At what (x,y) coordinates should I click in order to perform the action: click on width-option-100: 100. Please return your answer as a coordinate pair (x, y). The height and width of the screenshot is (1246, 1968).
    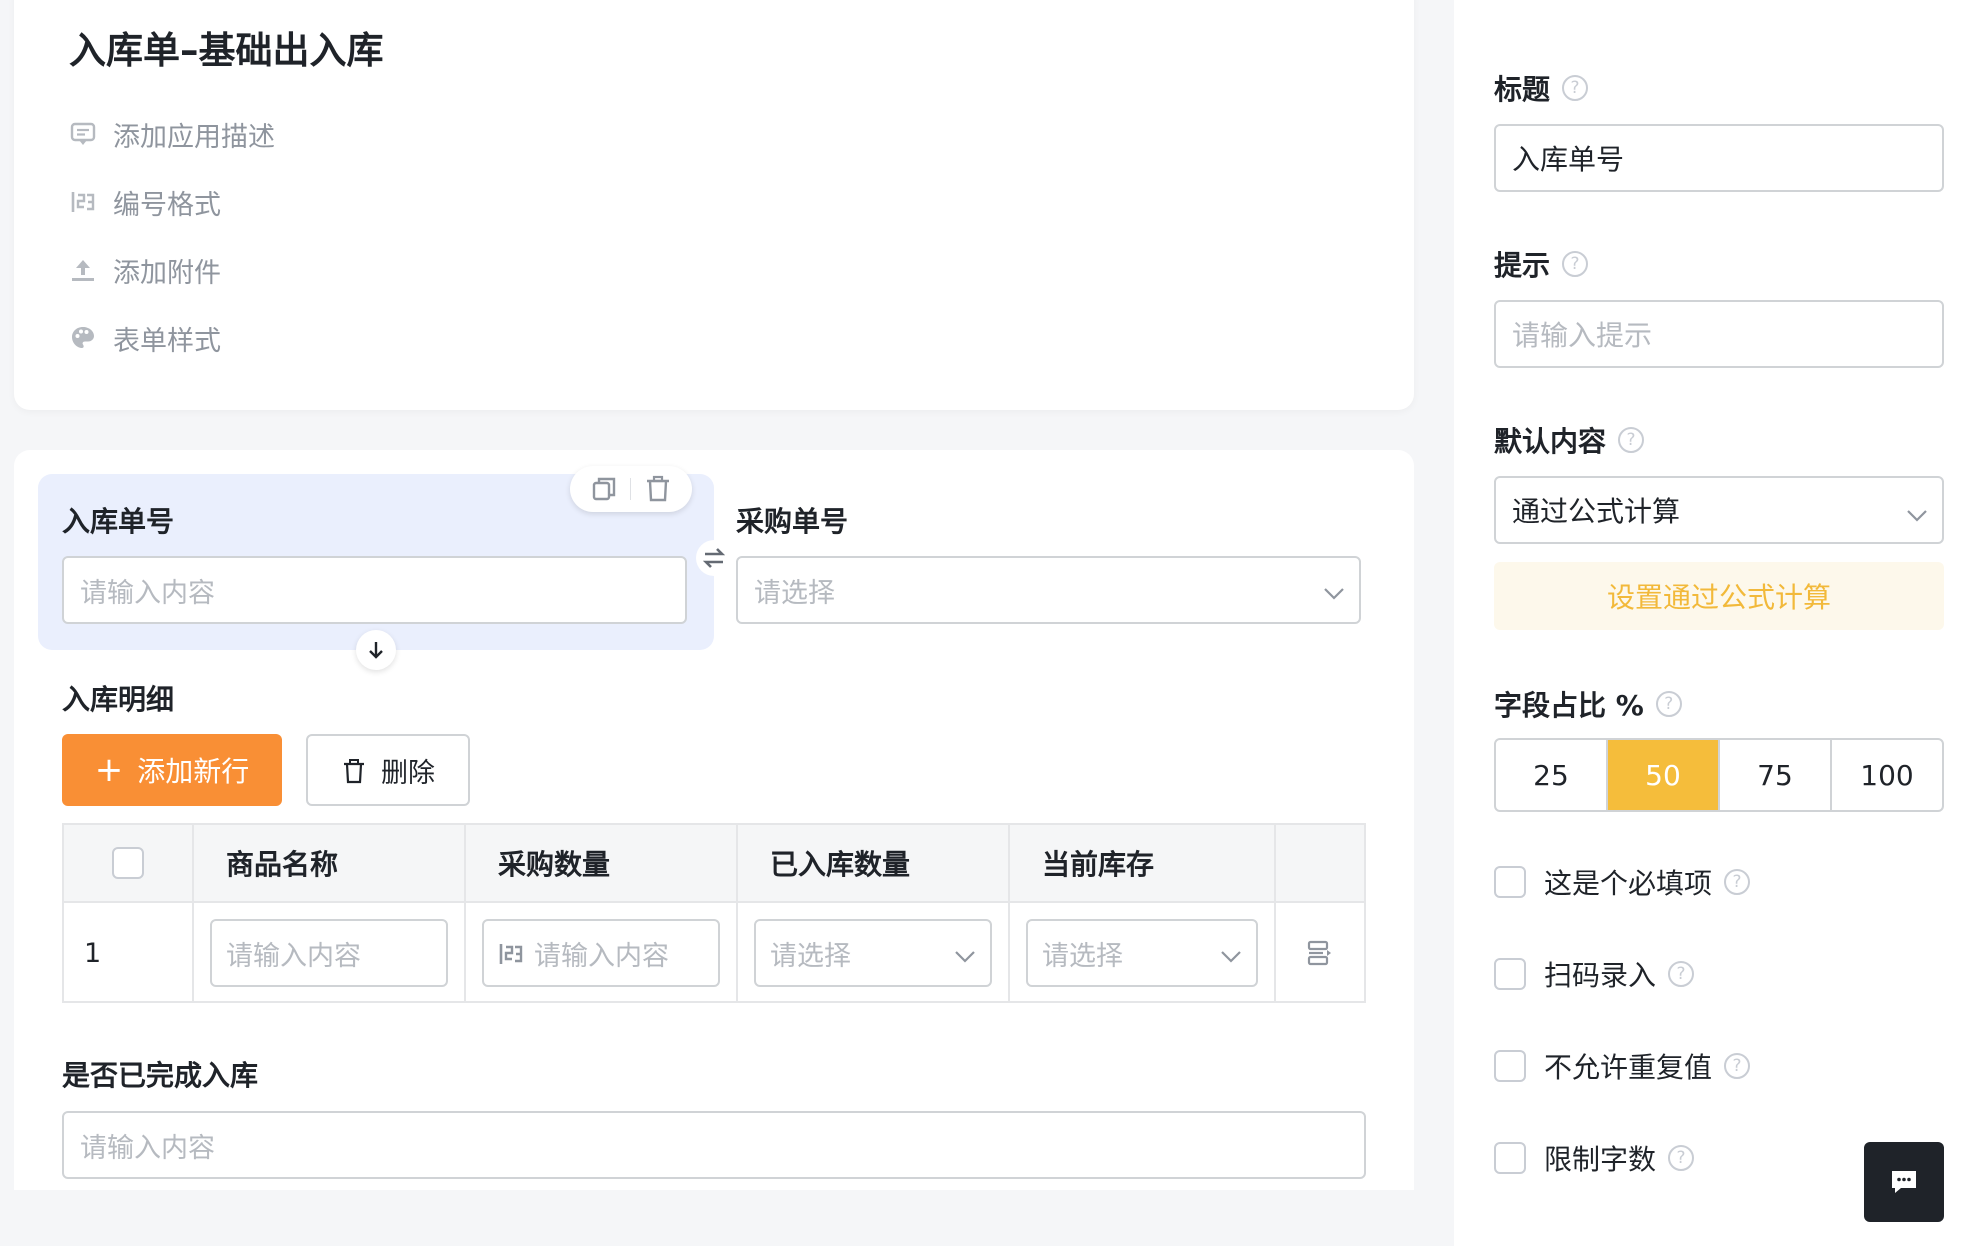
    Looking at the image, I should click on (1887, 775).